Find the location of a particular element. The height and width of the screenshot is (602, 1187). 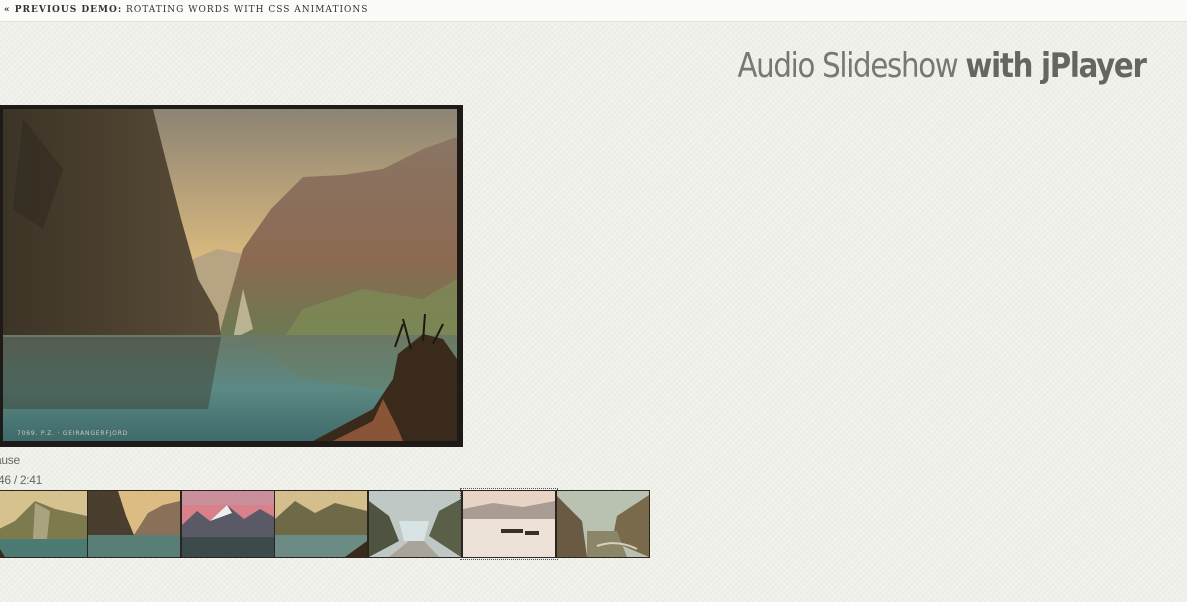

thumbnail-6-active is located at coordinates (509, 524).